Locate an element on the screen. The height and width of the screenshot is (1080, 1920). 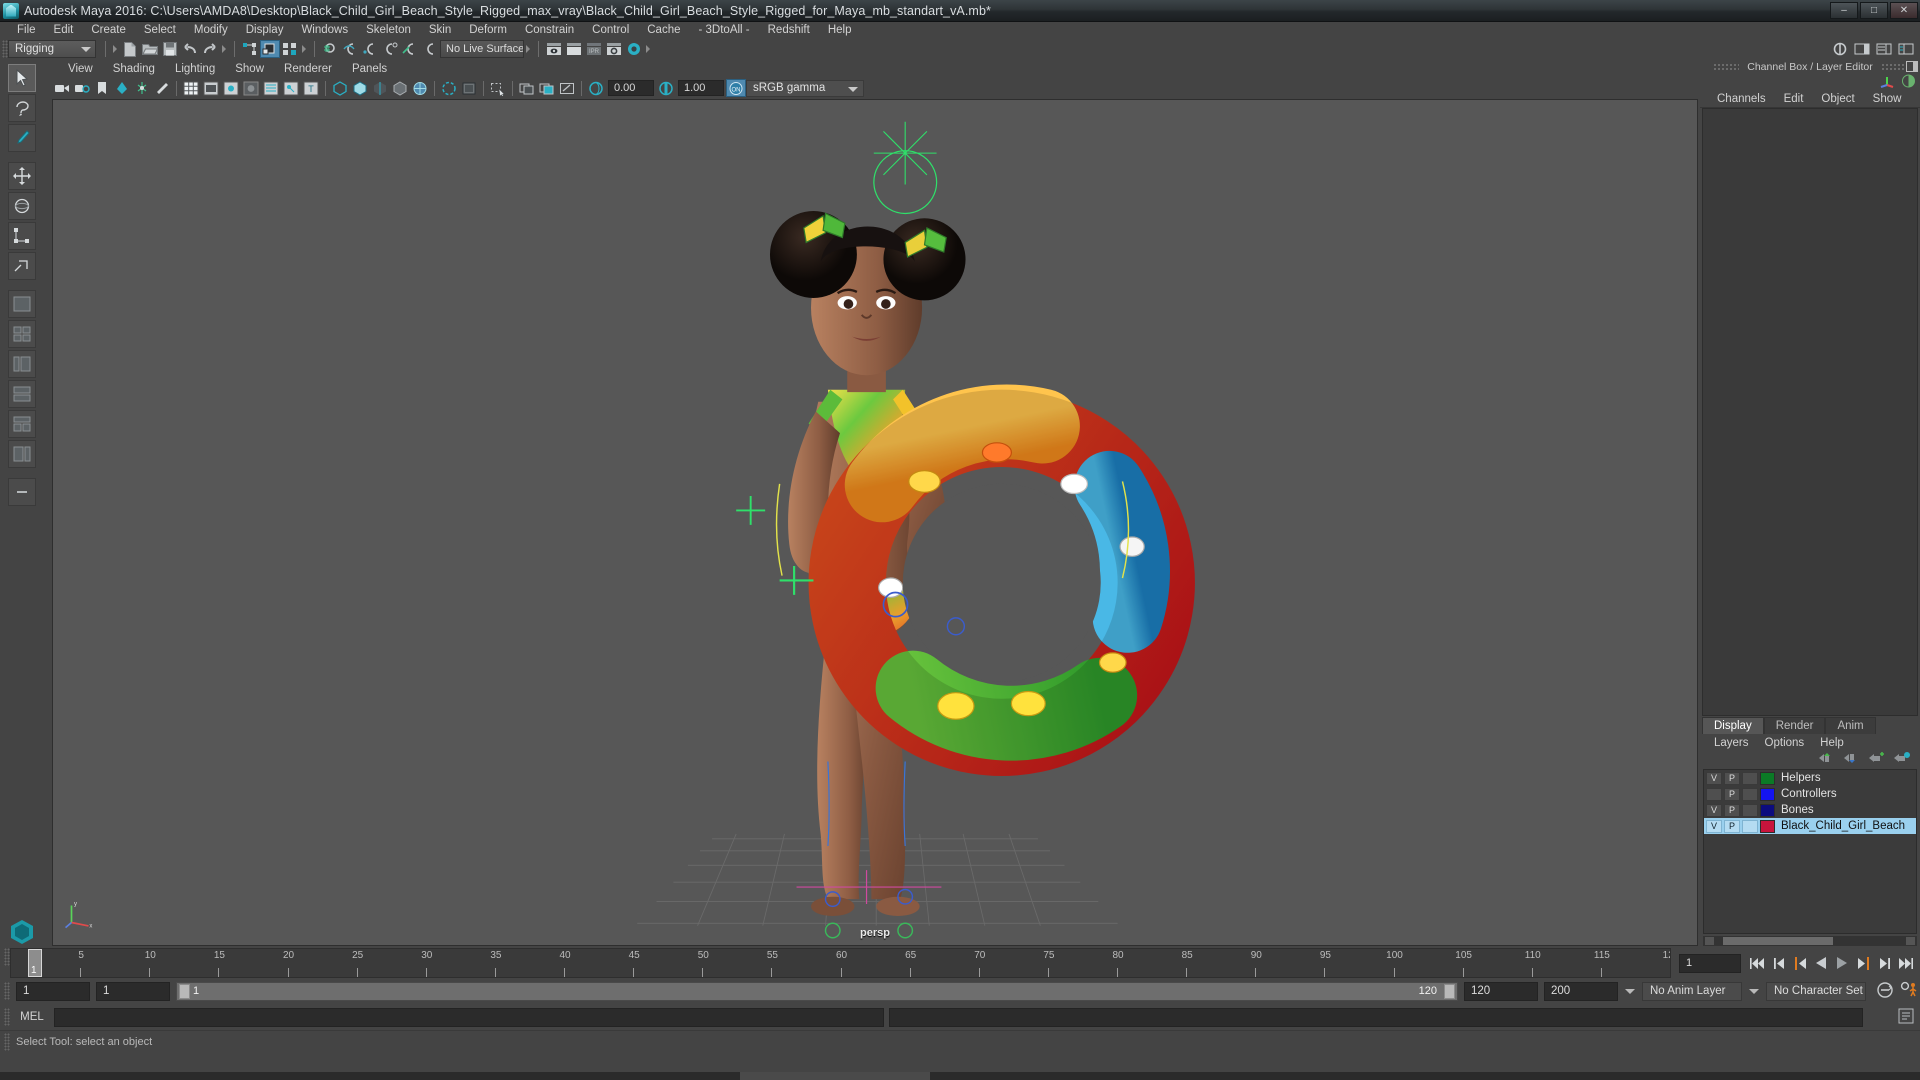
anim-layer-field: No Anim Layer is located at coordinates (1692, 991).